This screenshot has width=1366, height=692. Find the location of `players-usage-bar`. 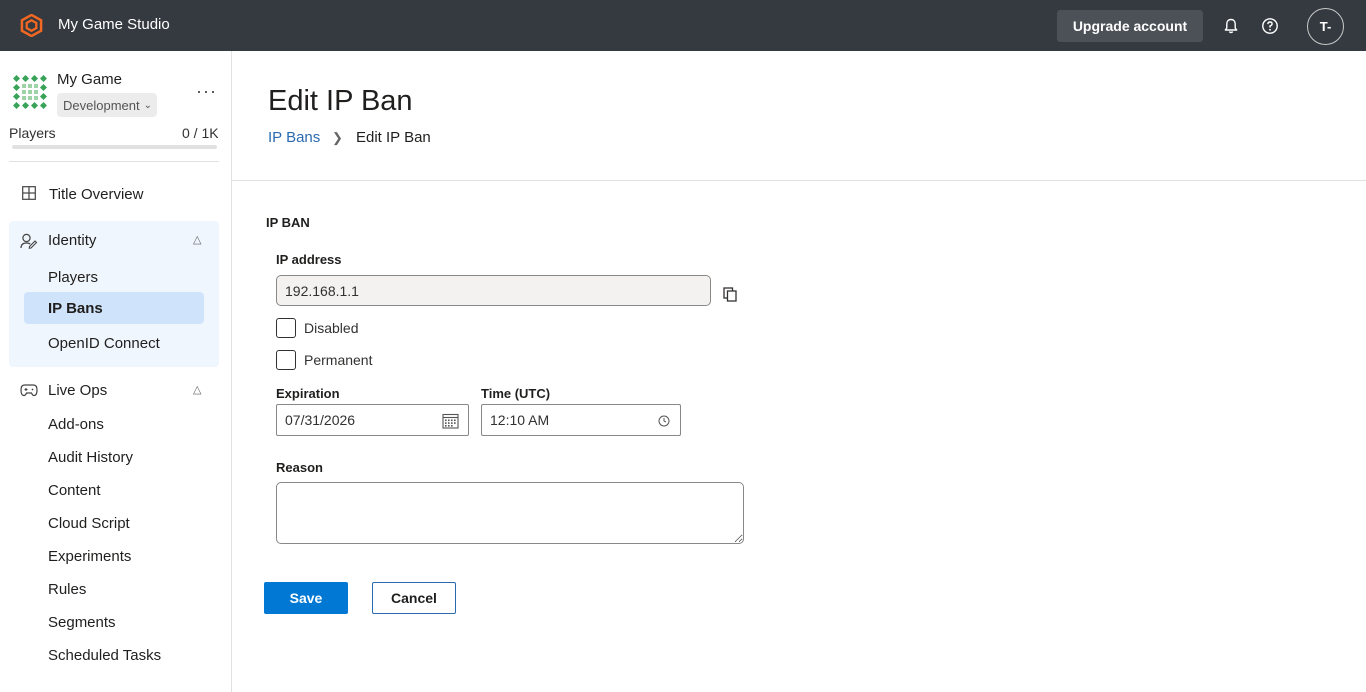

players-usage-bar is located at coordinates (114, 147).